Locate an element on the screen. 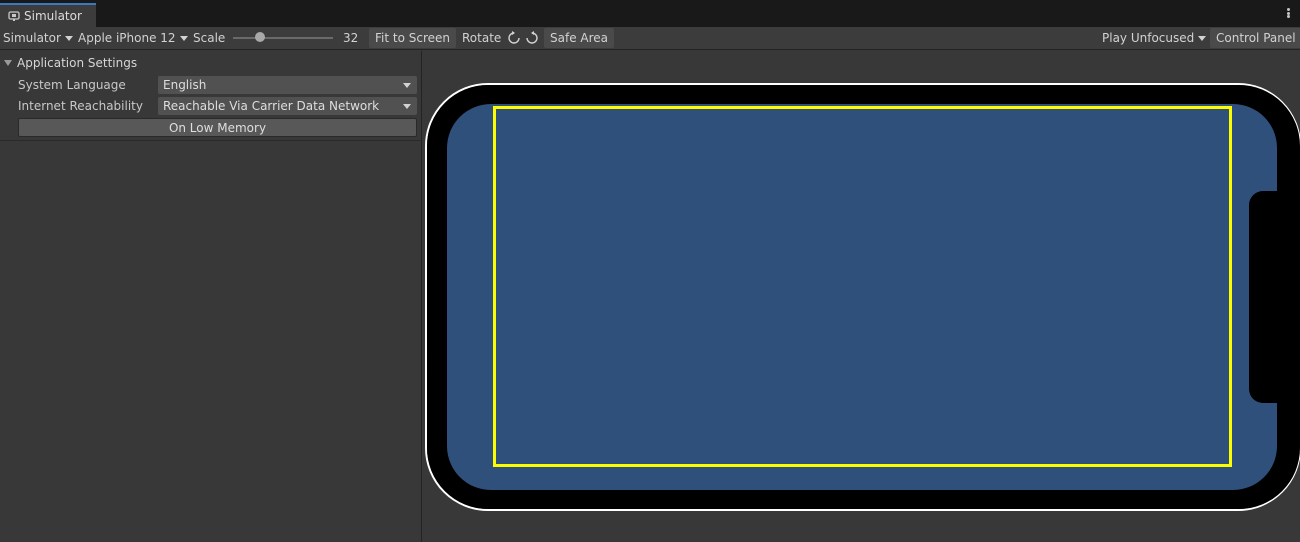  scale-slider-thumb is located at coordinates (260, 37).